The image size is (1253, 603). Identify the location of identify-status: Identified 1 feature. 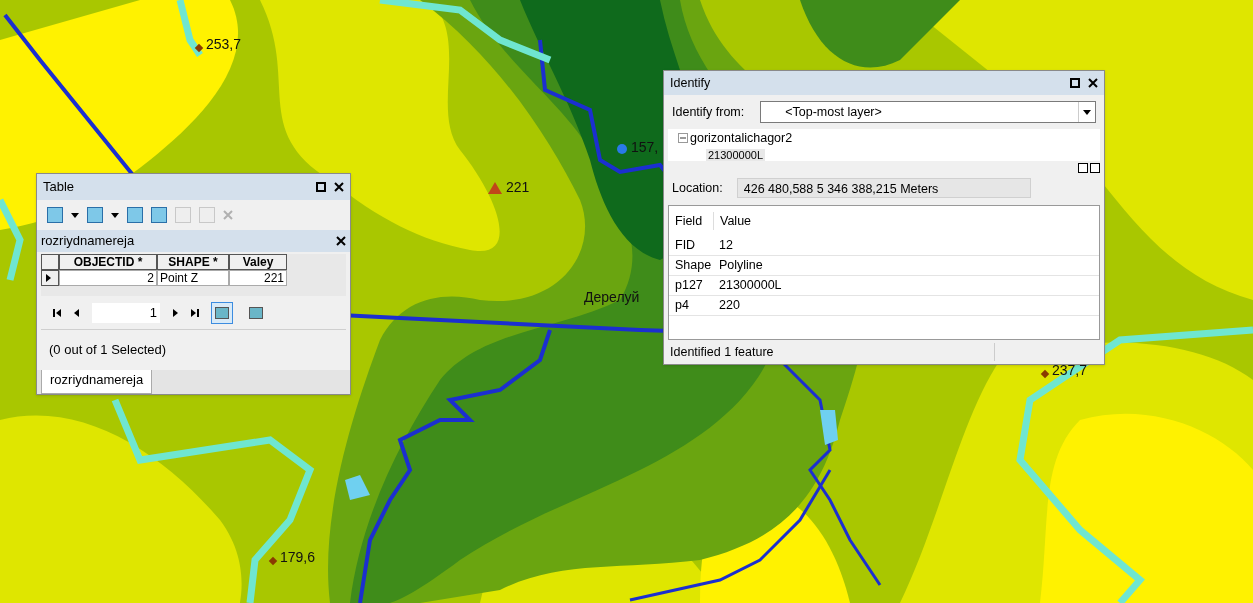
(832, 352).